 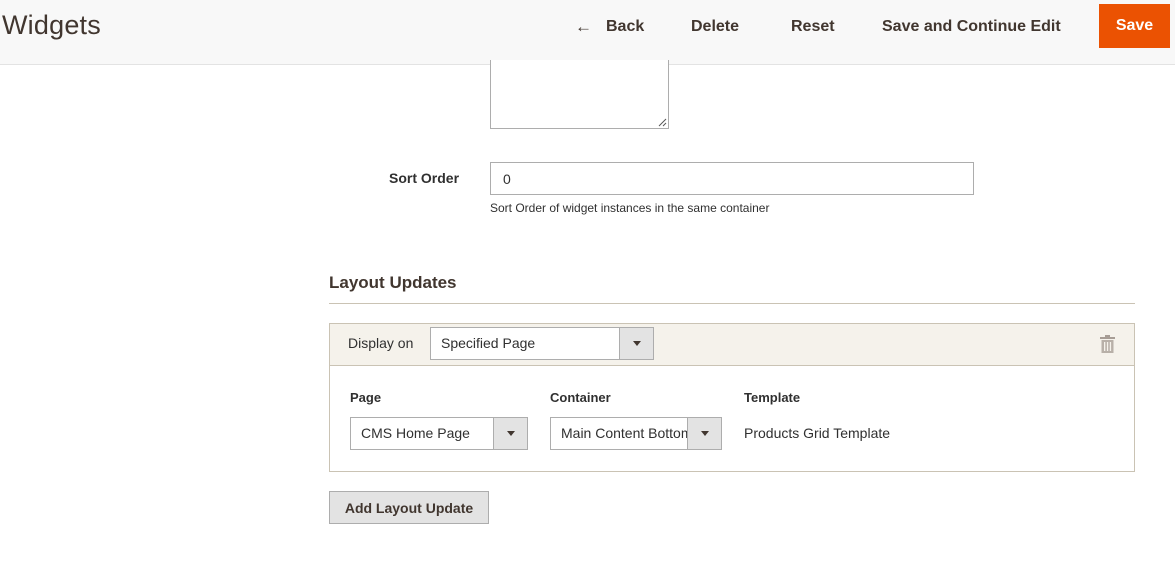 I want to click on container-dropdown-button, so click(x=704, y=433).